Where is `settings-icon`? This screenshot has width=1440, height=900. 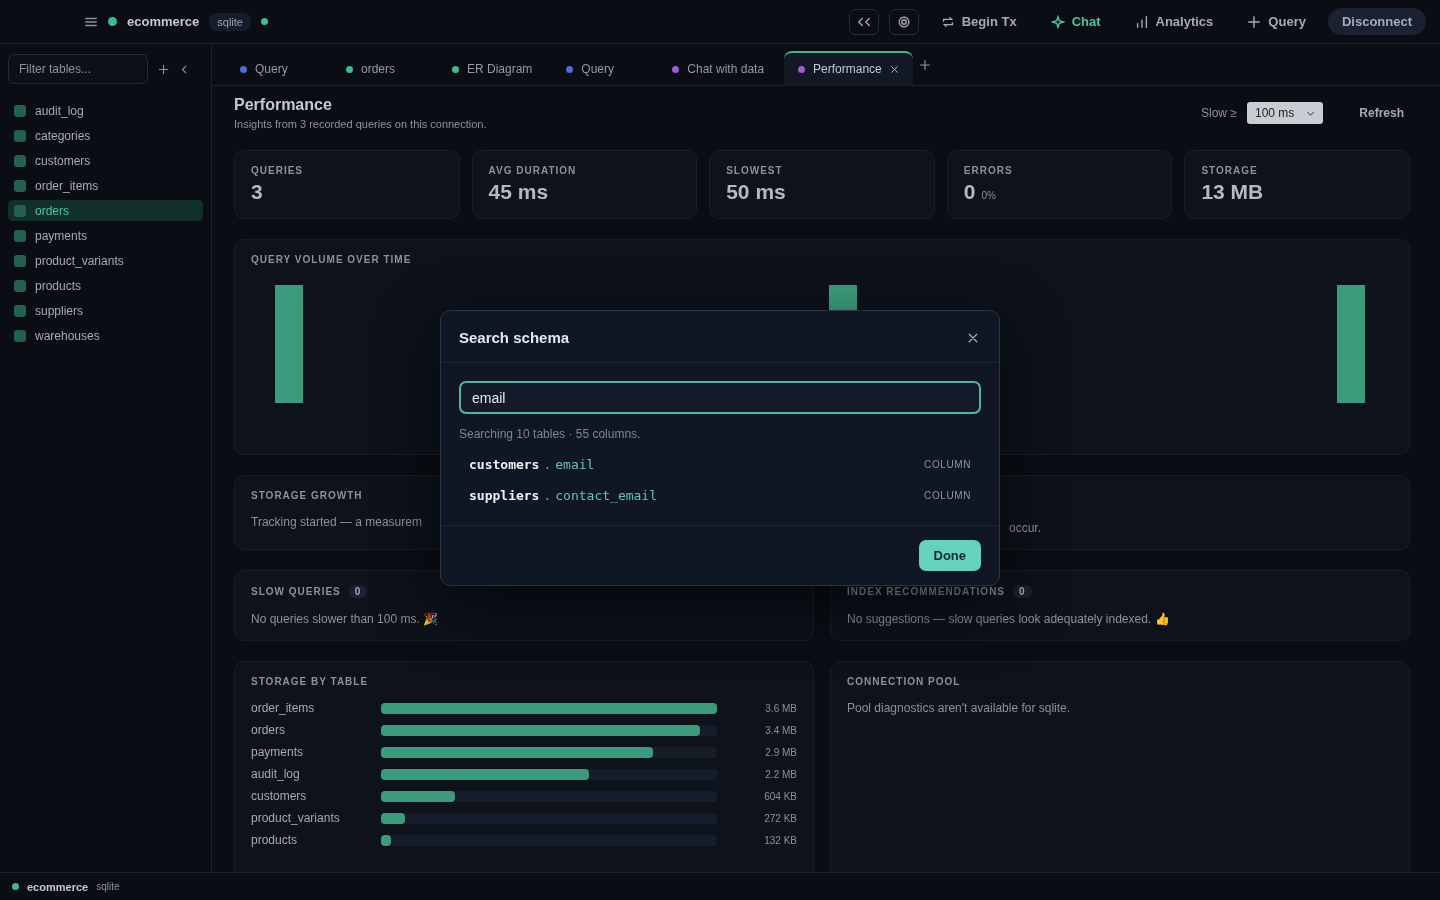 settings-icon is located at coordinates (903, 21).